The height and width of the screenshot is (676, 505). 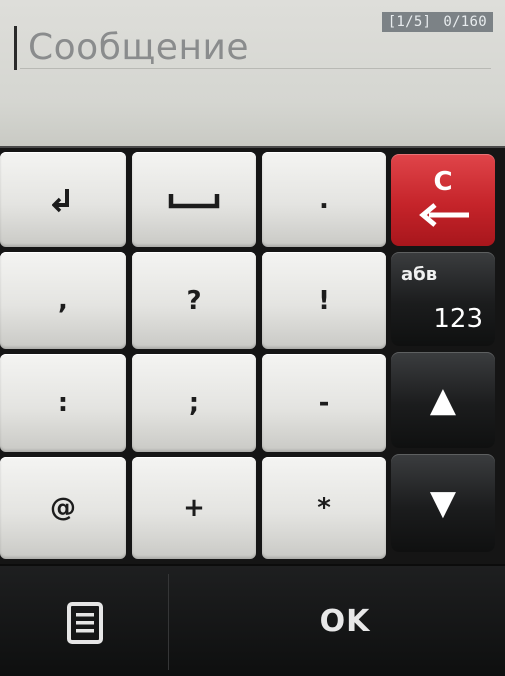 I want to click on comma-label: ,, so click(x=63, y=300).